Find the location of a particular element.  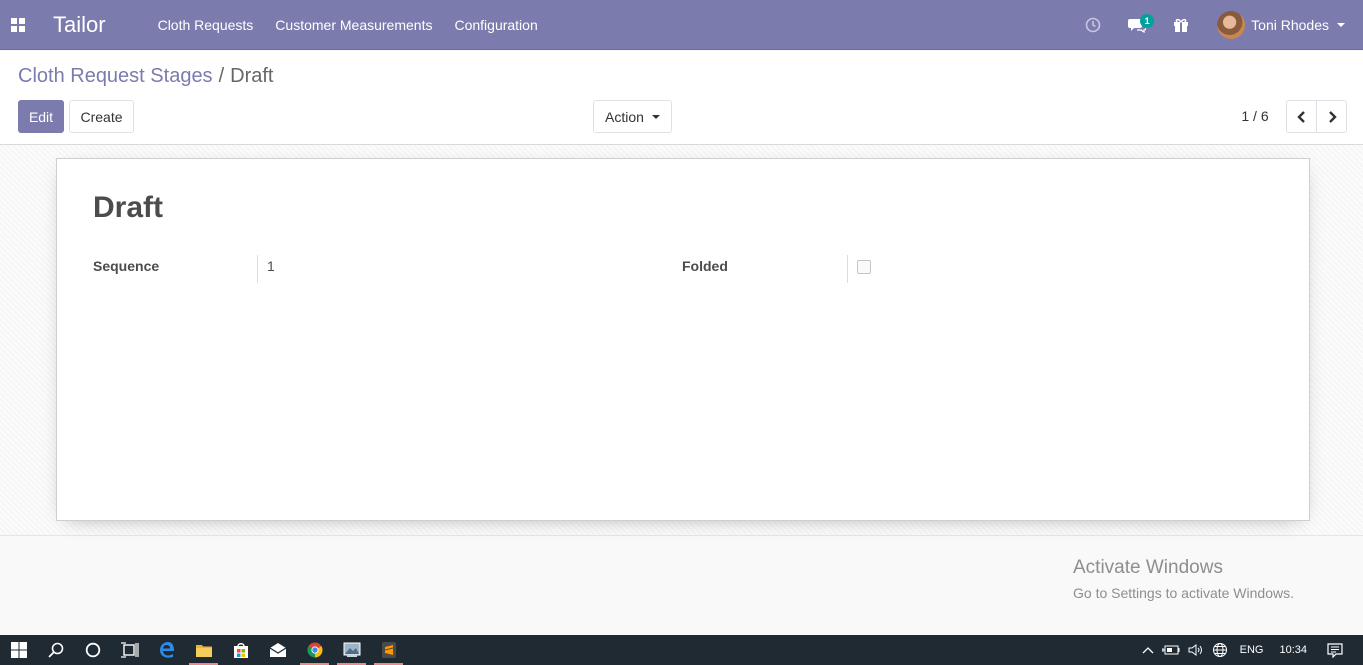

messages-icon: 1 is located at coordinates (1137, 25).